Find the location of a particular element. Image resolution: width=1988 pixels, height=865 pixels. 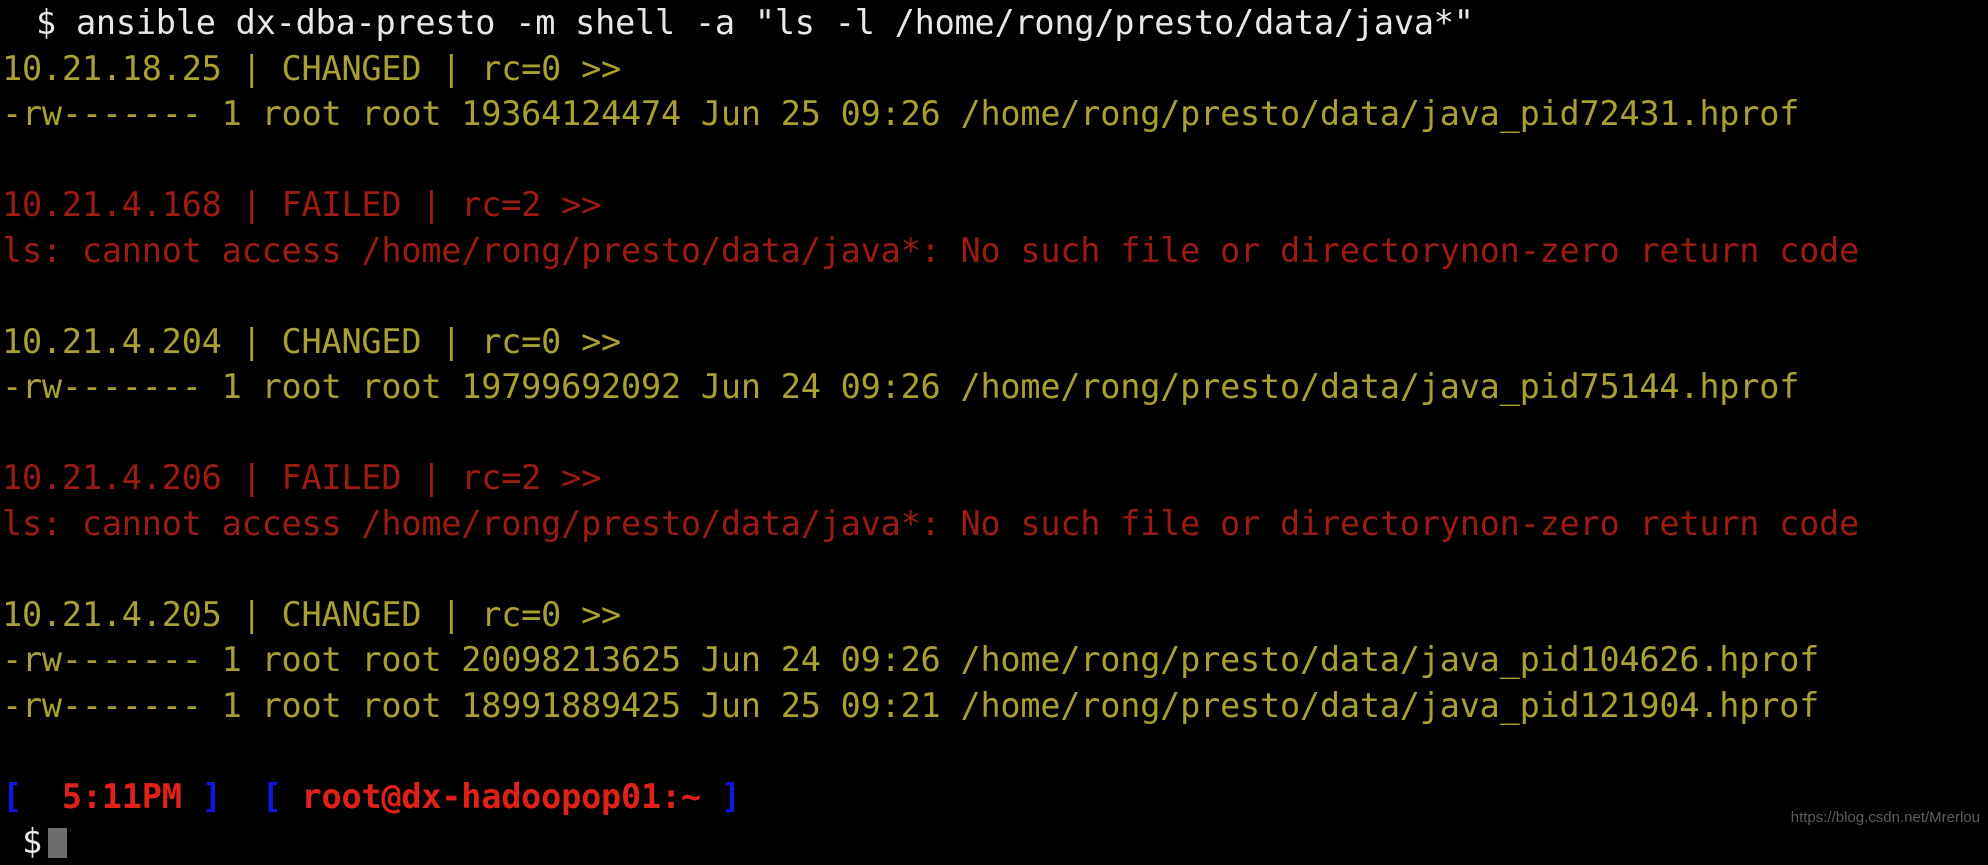

prompt-open-bracket-2: [ is located at coordinates (271, 796).